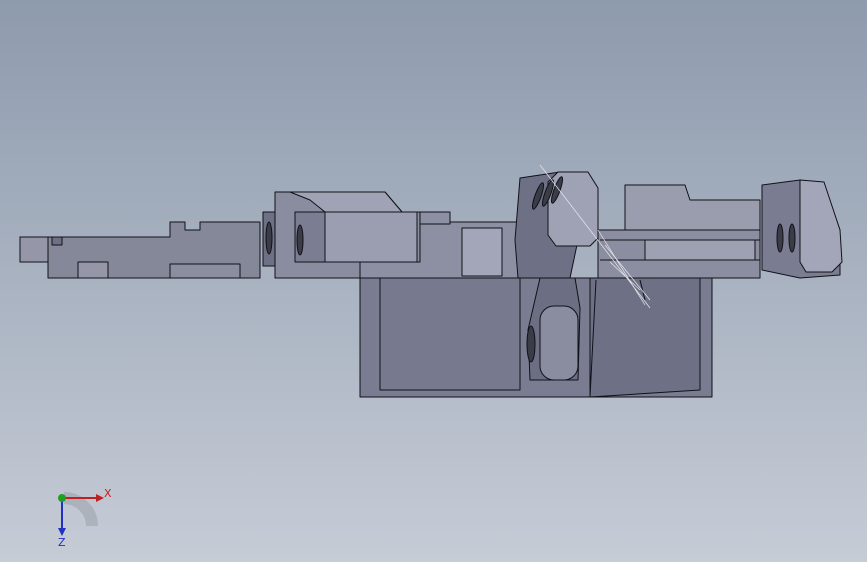 The height and width of the screenshot is (562, 867). Describe the element at coordinates (450, 334) in the screenshot. I see `lower-housing-face` at that location.